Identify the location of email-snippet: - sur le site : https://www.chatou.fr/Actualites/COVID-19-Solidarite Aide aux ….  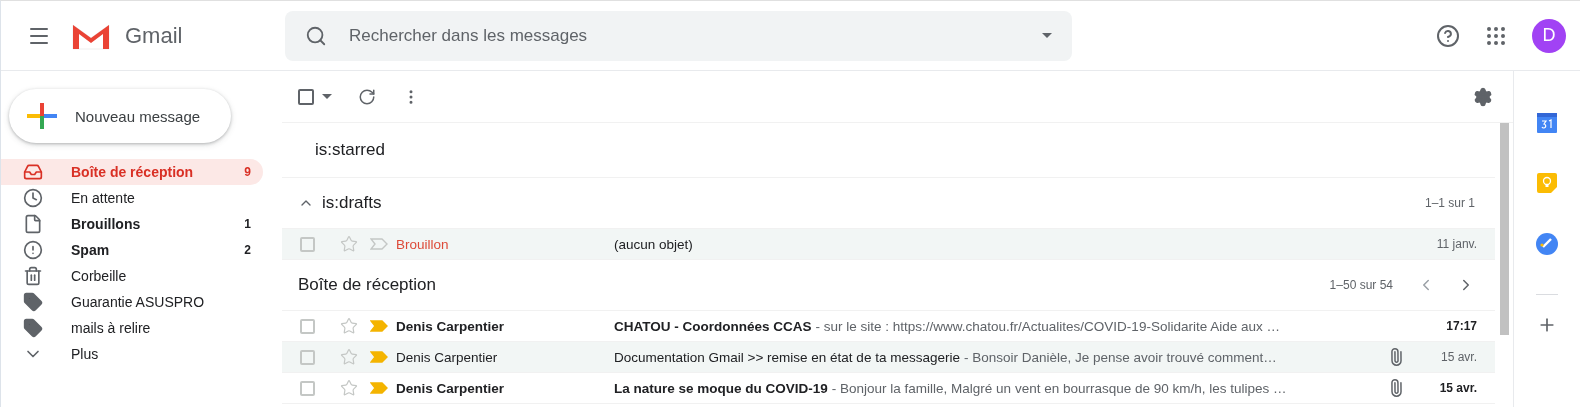
(1047, 326).